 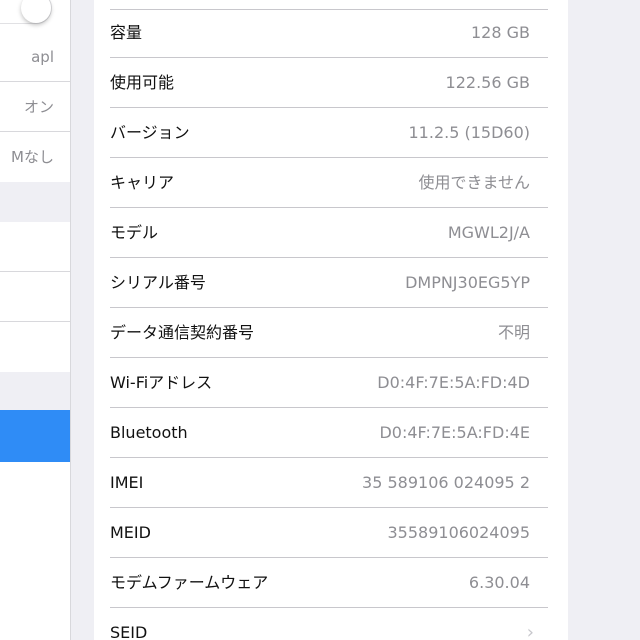 I want to click on row-label: MEID, so click(x=130, y=532).